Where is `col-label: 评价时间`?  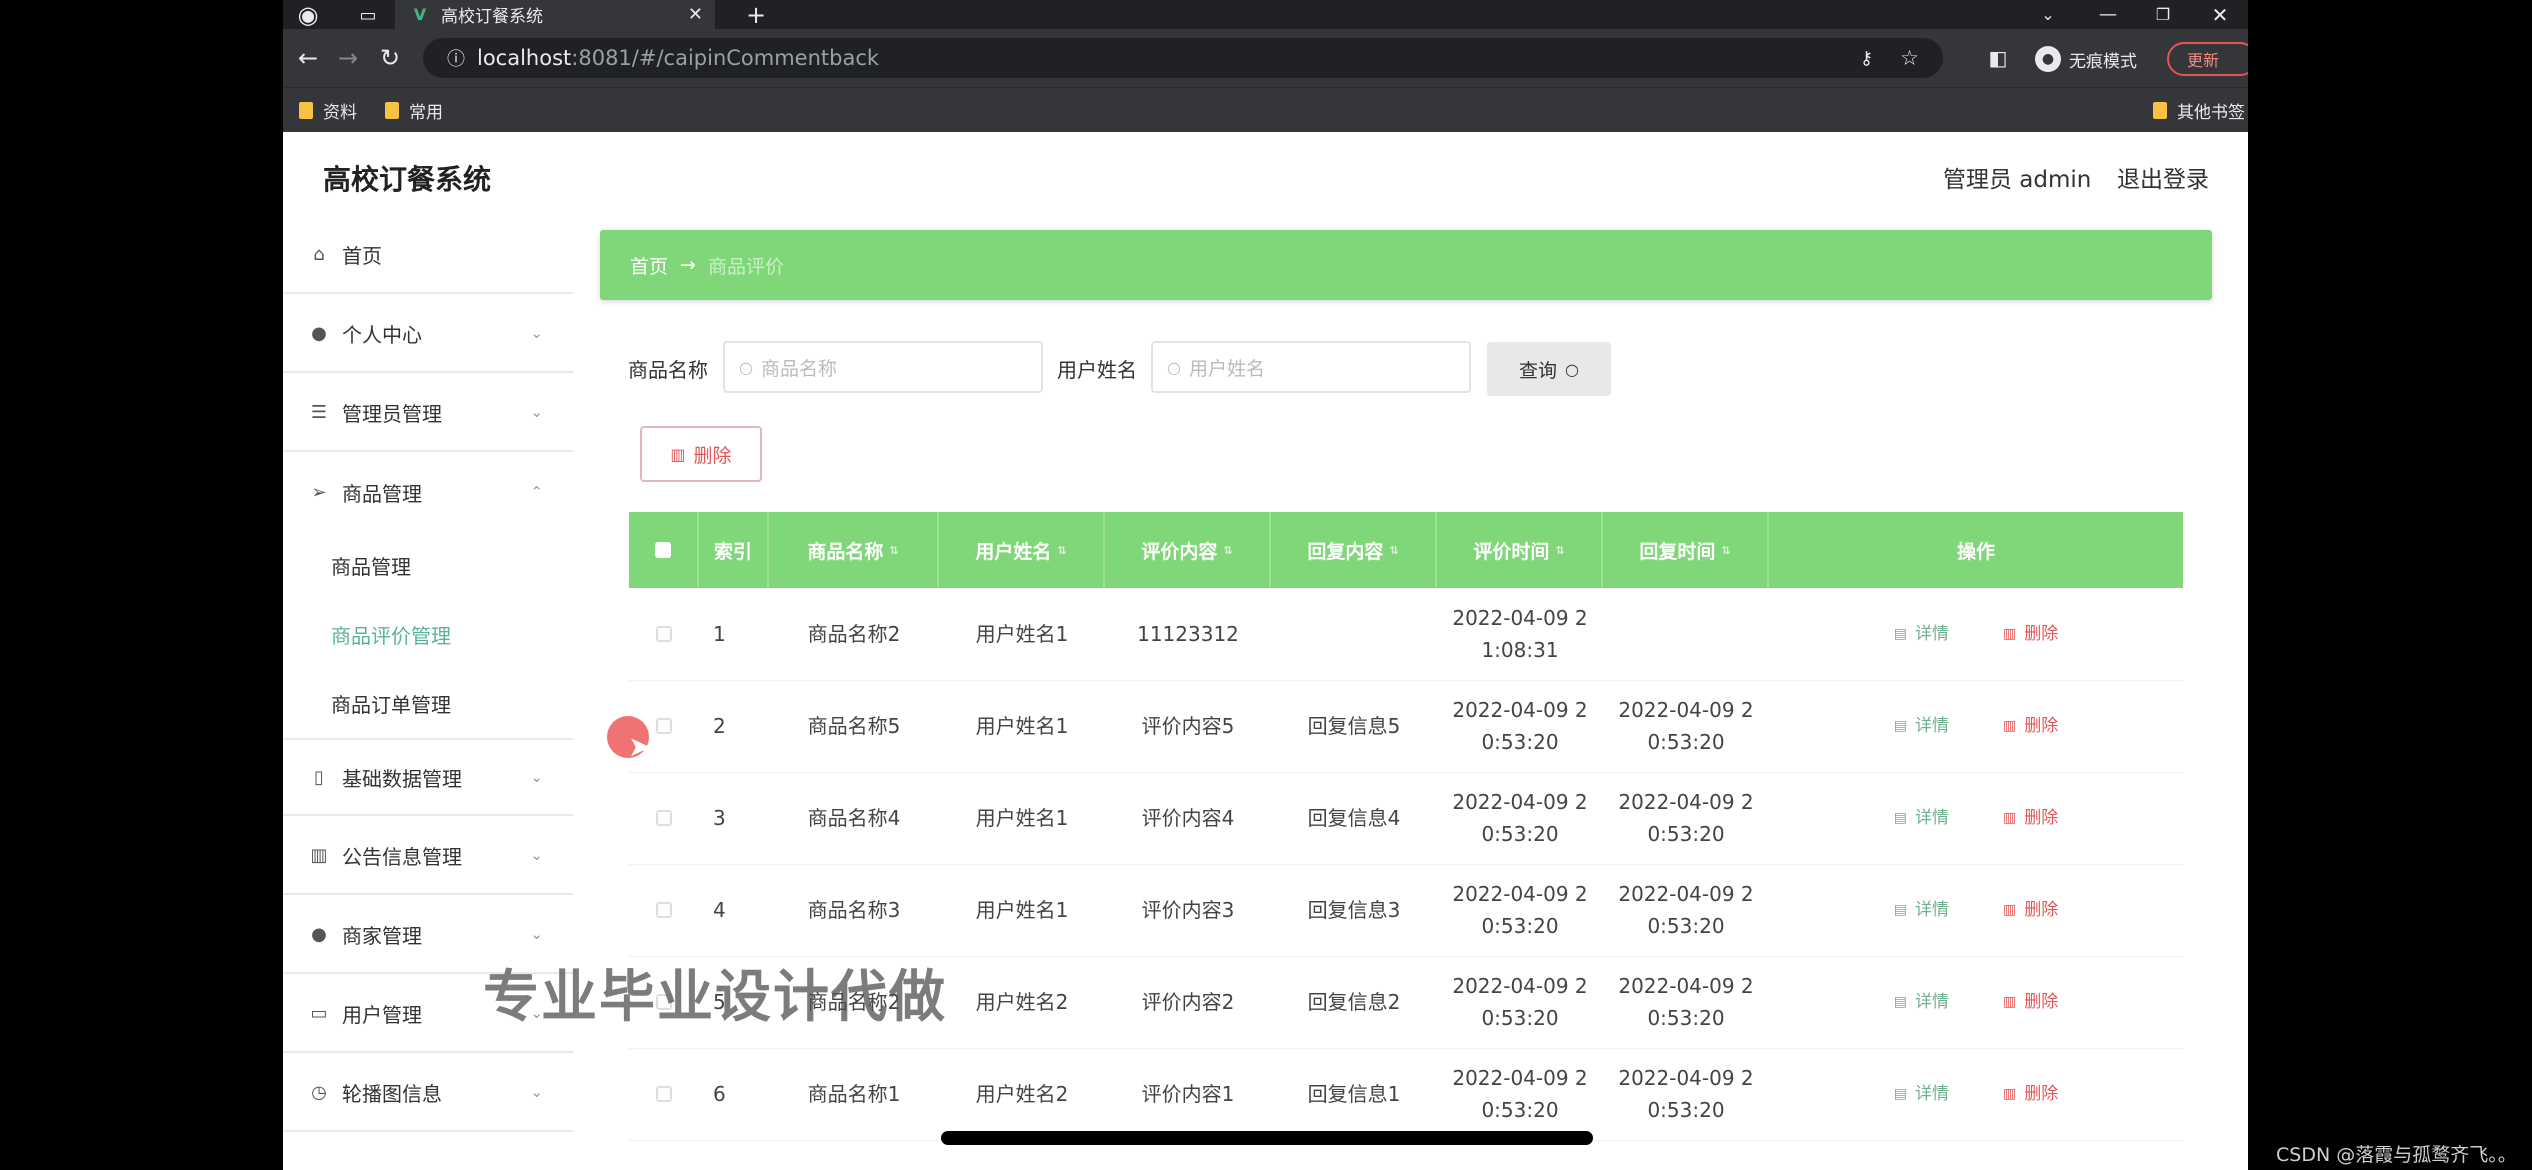 col-label: 评价时间 is located at coordinates (1511, 551).